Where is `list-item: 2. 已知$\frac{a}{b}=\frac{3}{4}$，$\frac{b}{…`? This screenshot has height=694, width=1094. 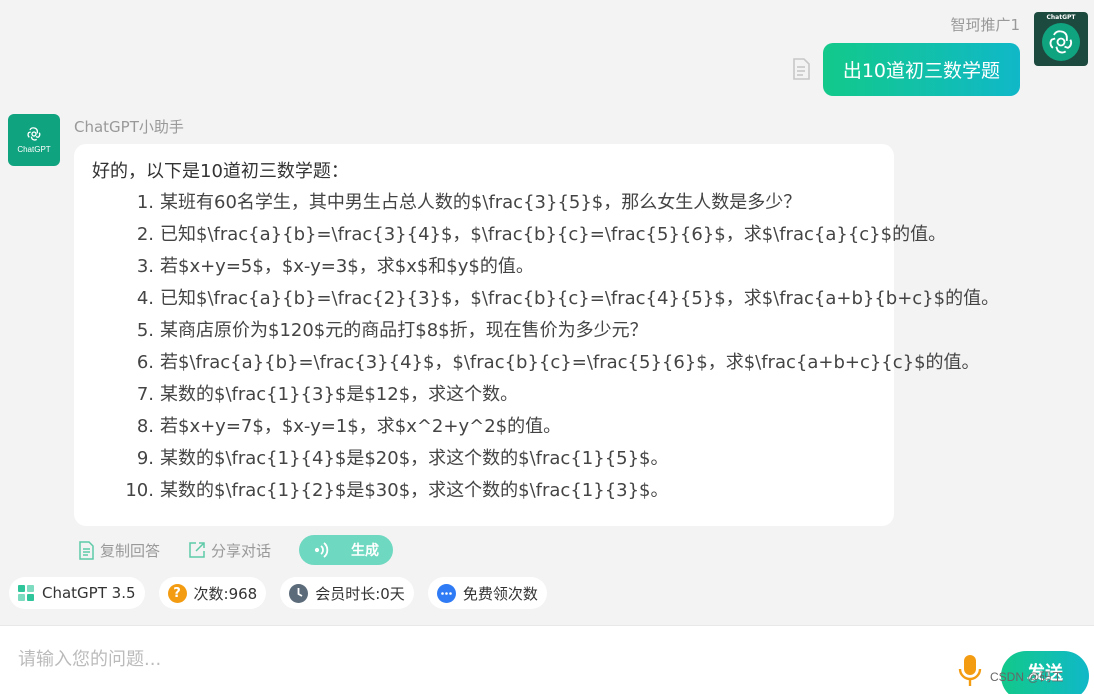 list-item: 2. 已知$\frac{a}{b}=\frac{3}{4}$，$\frac{b}{… is located at coordinates (519, 235).